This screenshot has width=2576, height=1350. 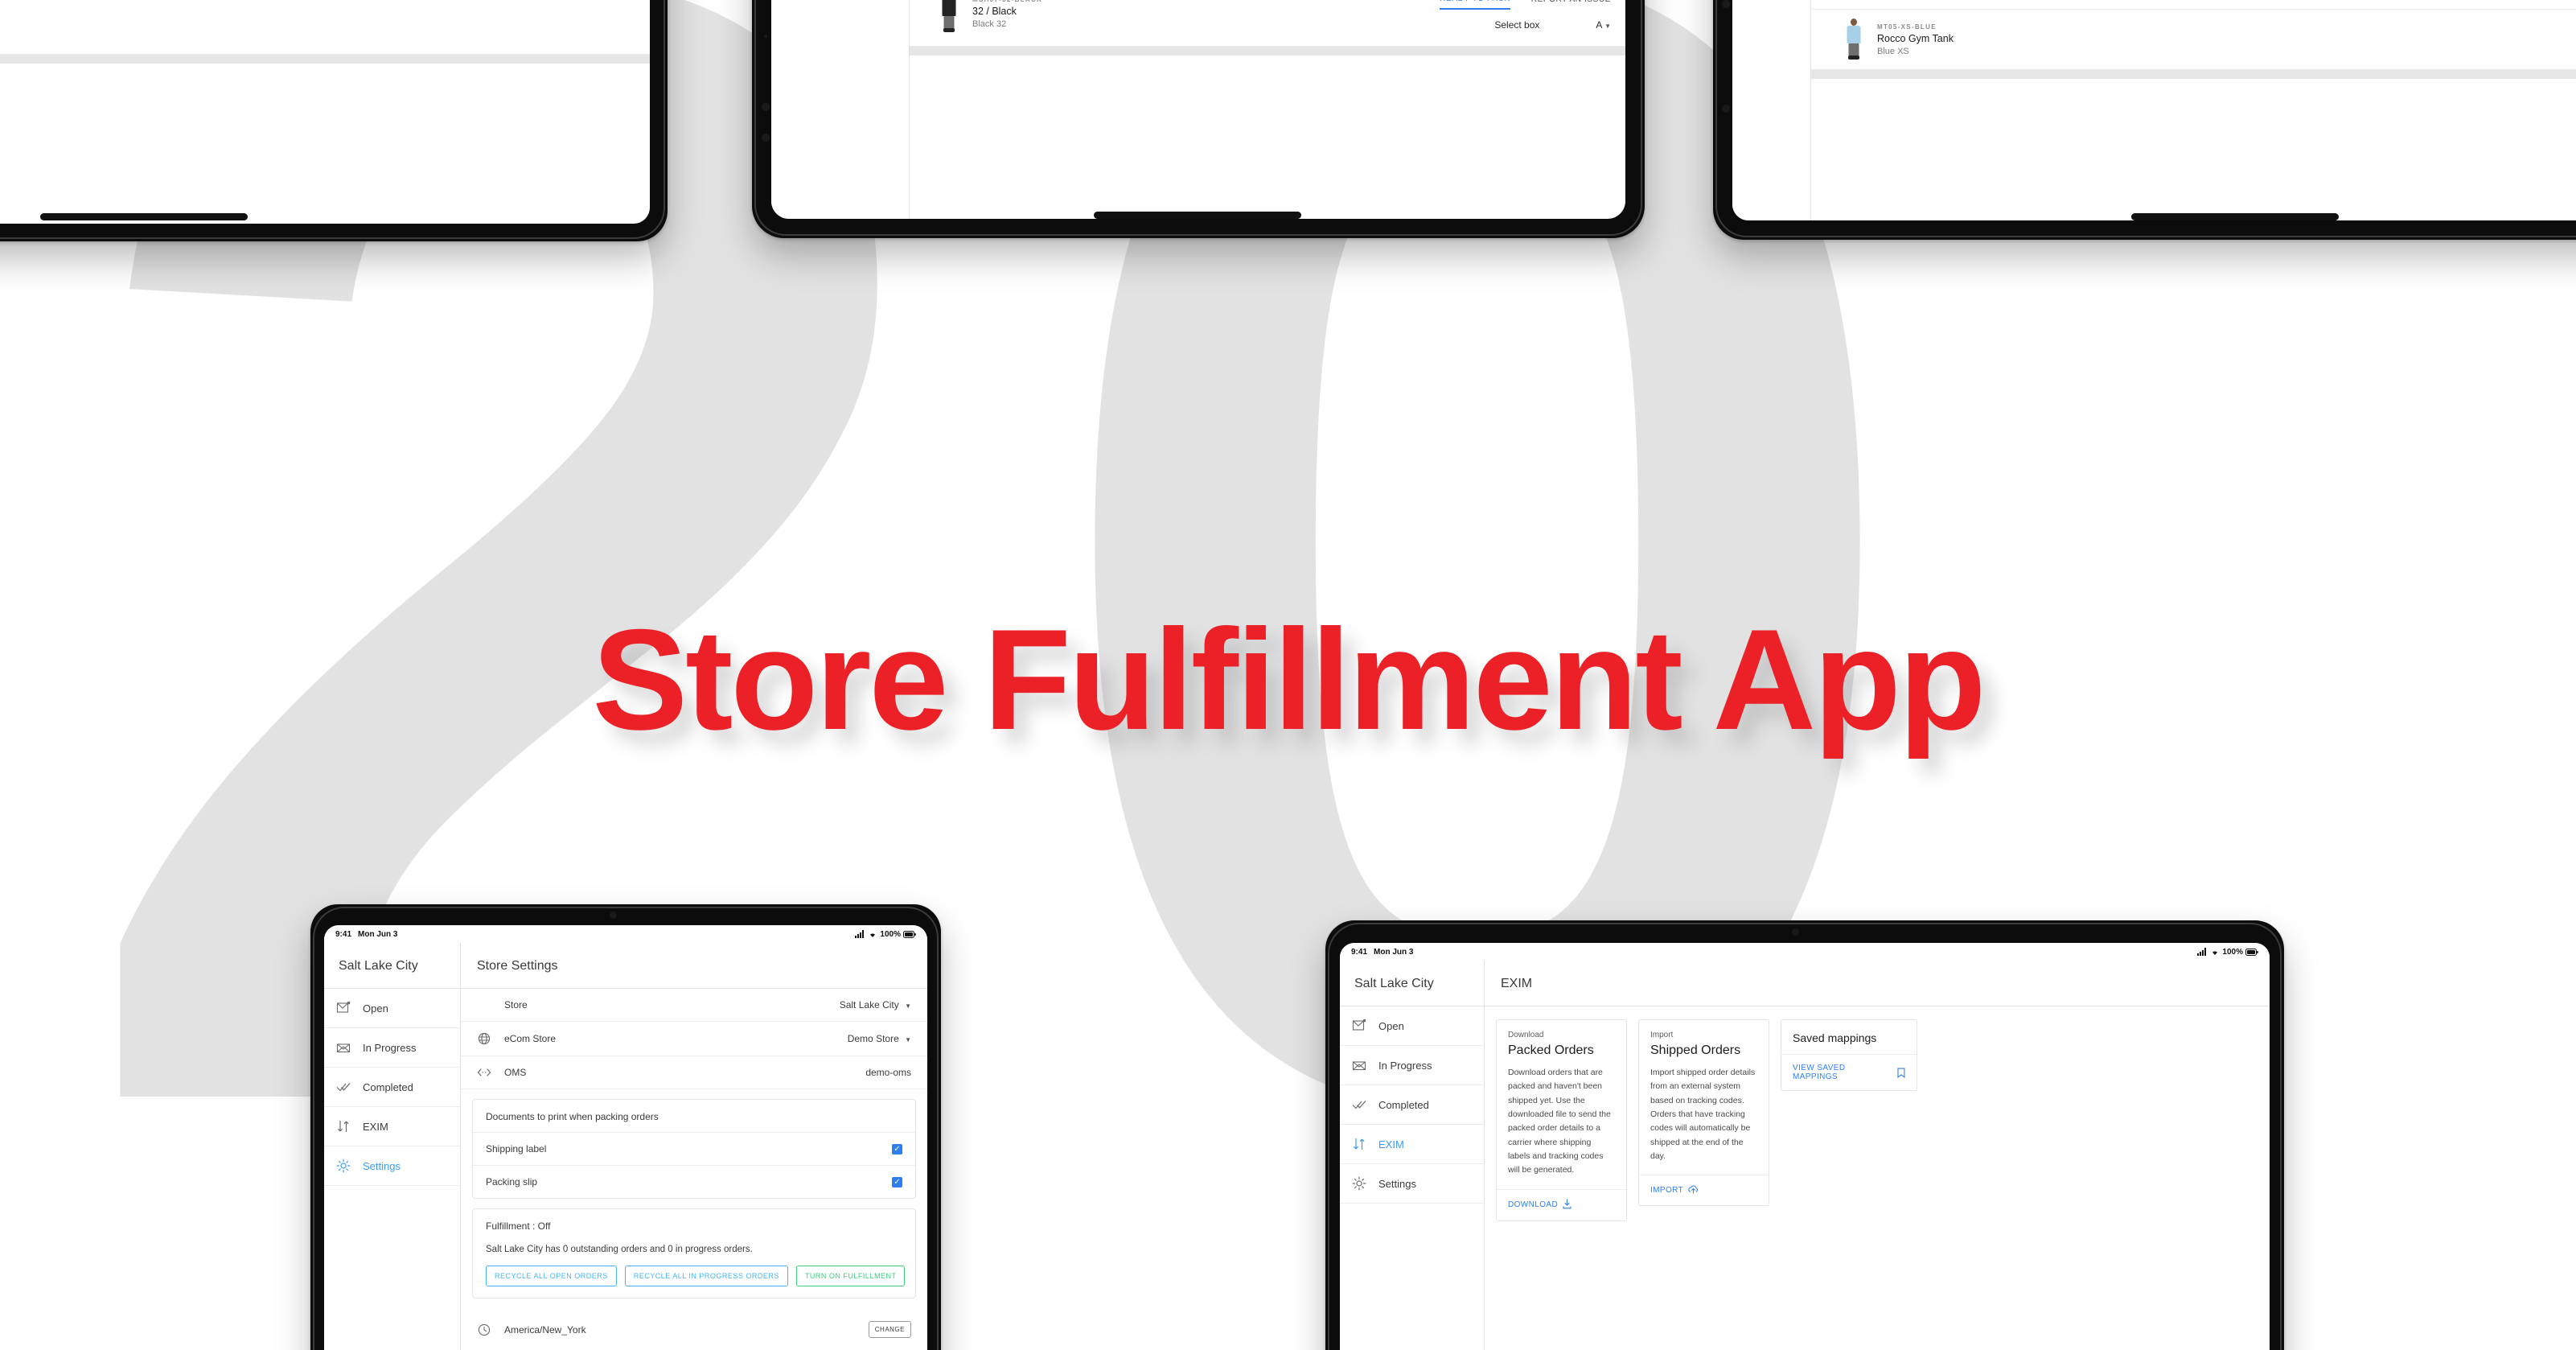 What do you see at coordinates (2193, 75) in the screenshot?
I see `list-separator` at bounding box center [2193, 75].